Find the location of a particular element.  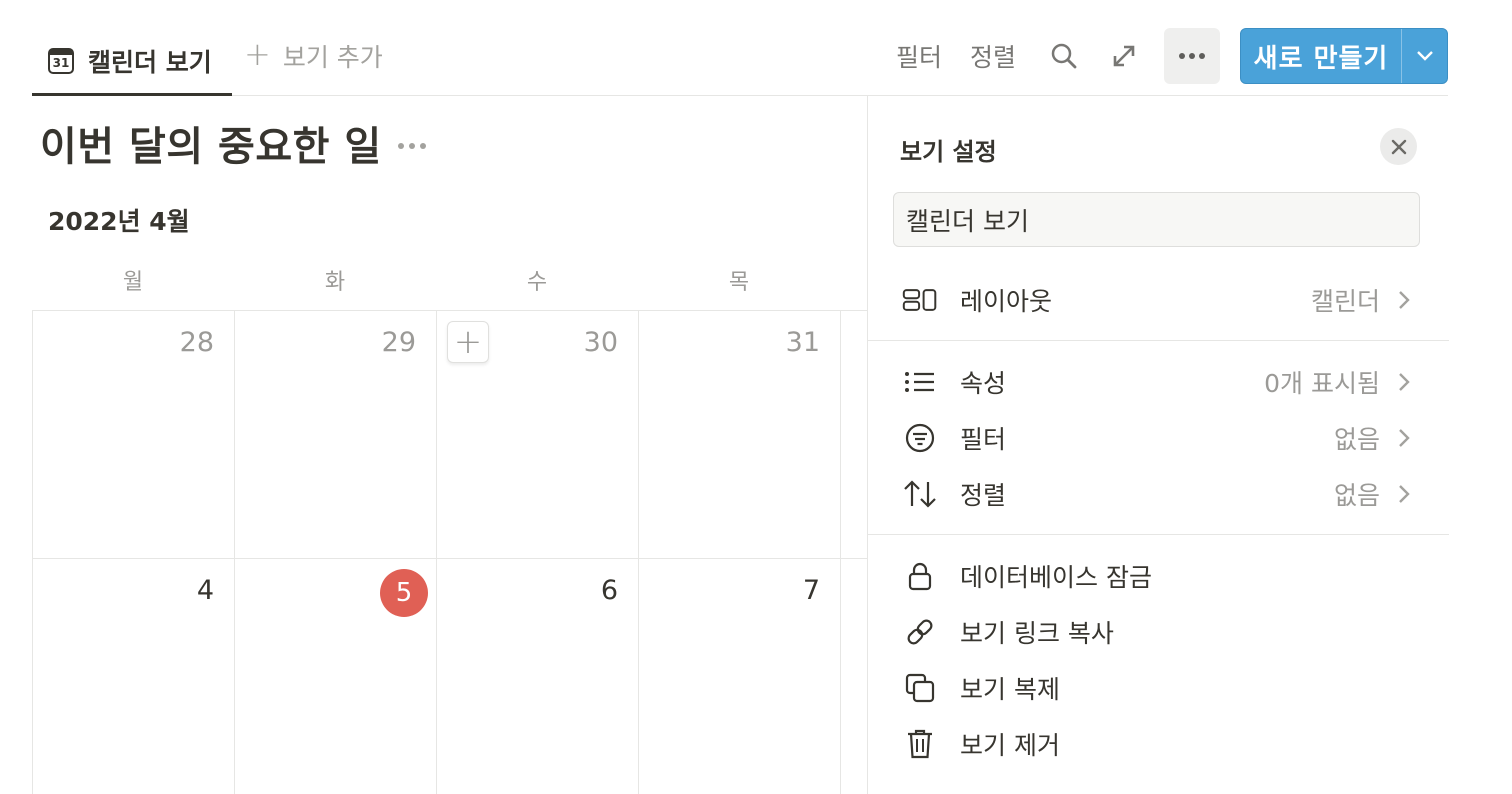

sort-icon is located at coordinates (920, 494).